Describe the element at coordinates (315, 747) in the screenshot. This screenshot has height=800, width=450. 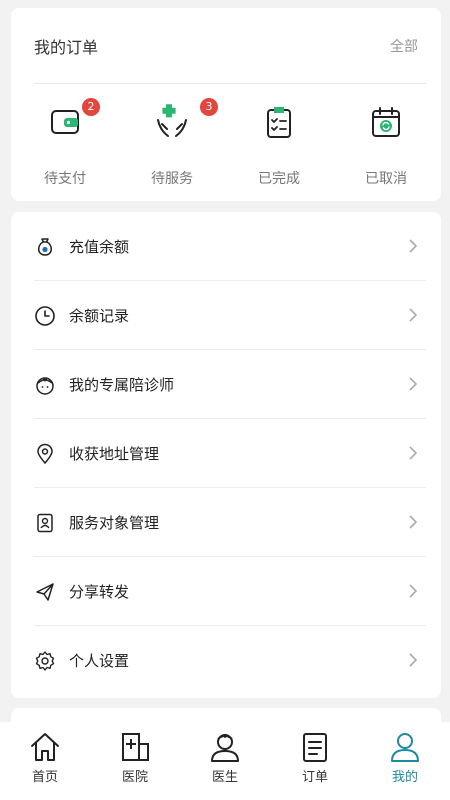
I see `order-list-icon` at that location.